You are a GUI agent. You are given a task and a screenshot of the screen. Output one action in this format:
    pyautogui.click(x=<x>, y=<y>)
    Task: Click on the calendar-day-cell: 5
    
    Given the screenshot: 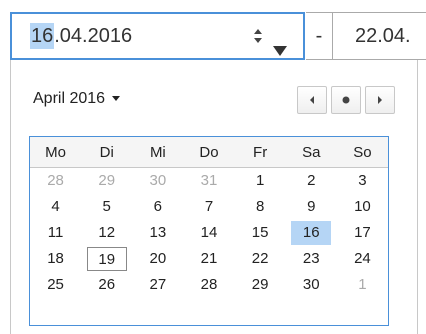 What is the action you would take?
    pyautogui.click(x=106, y=207)
    